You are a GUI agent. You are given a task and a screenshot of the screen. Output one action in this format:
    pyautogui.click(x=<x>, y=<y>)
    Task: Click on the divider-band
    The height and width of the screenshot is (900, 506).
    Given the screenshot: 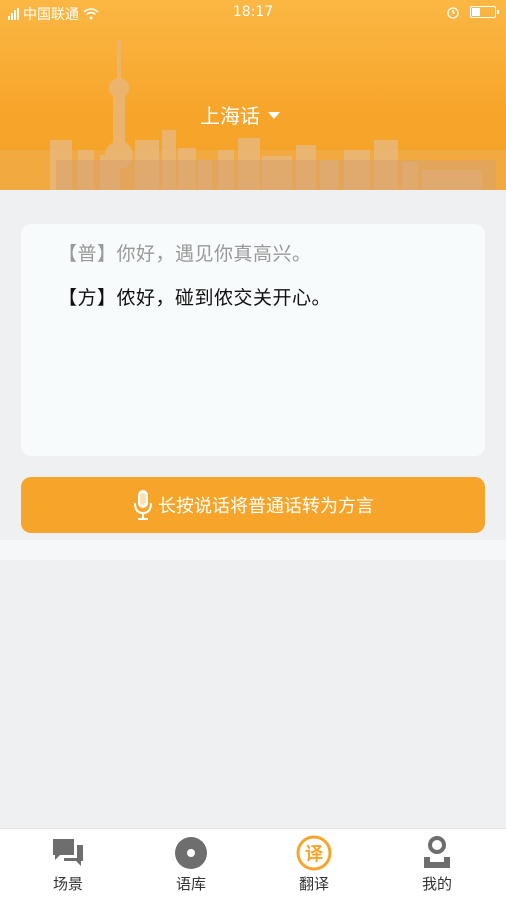 What is the action you would take?
    pyautogui.click(x=253, y=550)
    